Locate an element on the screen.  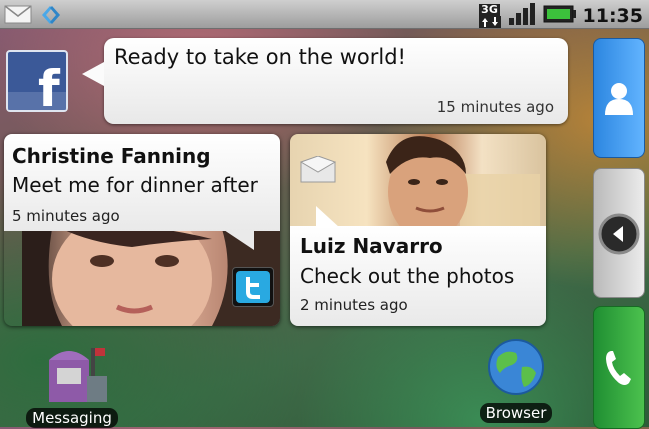
phone-icon is located at coordinates (619, 370).